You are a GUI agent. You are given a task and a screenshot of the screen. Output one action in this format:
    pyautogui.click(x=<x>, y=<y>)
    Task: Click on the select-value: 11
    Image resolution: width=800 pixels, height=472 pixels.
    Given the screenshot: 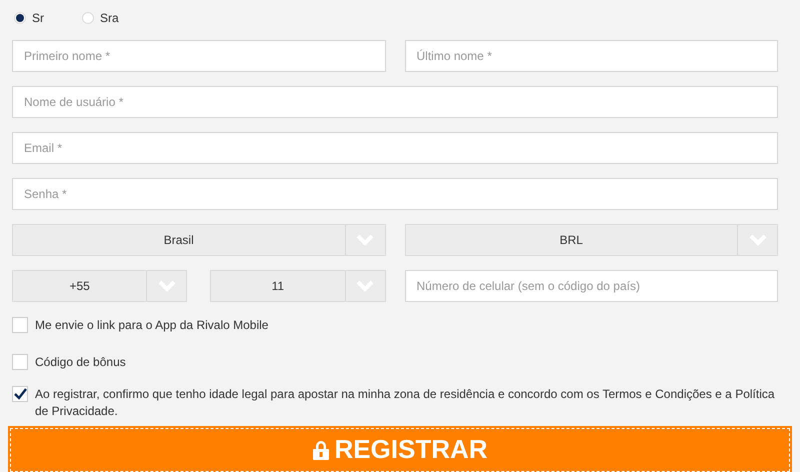 What is the action you would take?
    pyautogui.click(x=278, y=286)
    